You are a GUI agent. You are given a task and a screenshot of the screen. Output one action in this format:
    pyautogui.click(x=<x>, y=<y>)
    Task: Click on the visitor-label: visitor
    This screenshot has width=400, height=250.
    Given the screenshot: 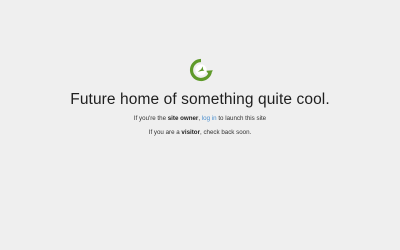 What is the action you would take?
    pyautogui.click(x=190, y=132)
    